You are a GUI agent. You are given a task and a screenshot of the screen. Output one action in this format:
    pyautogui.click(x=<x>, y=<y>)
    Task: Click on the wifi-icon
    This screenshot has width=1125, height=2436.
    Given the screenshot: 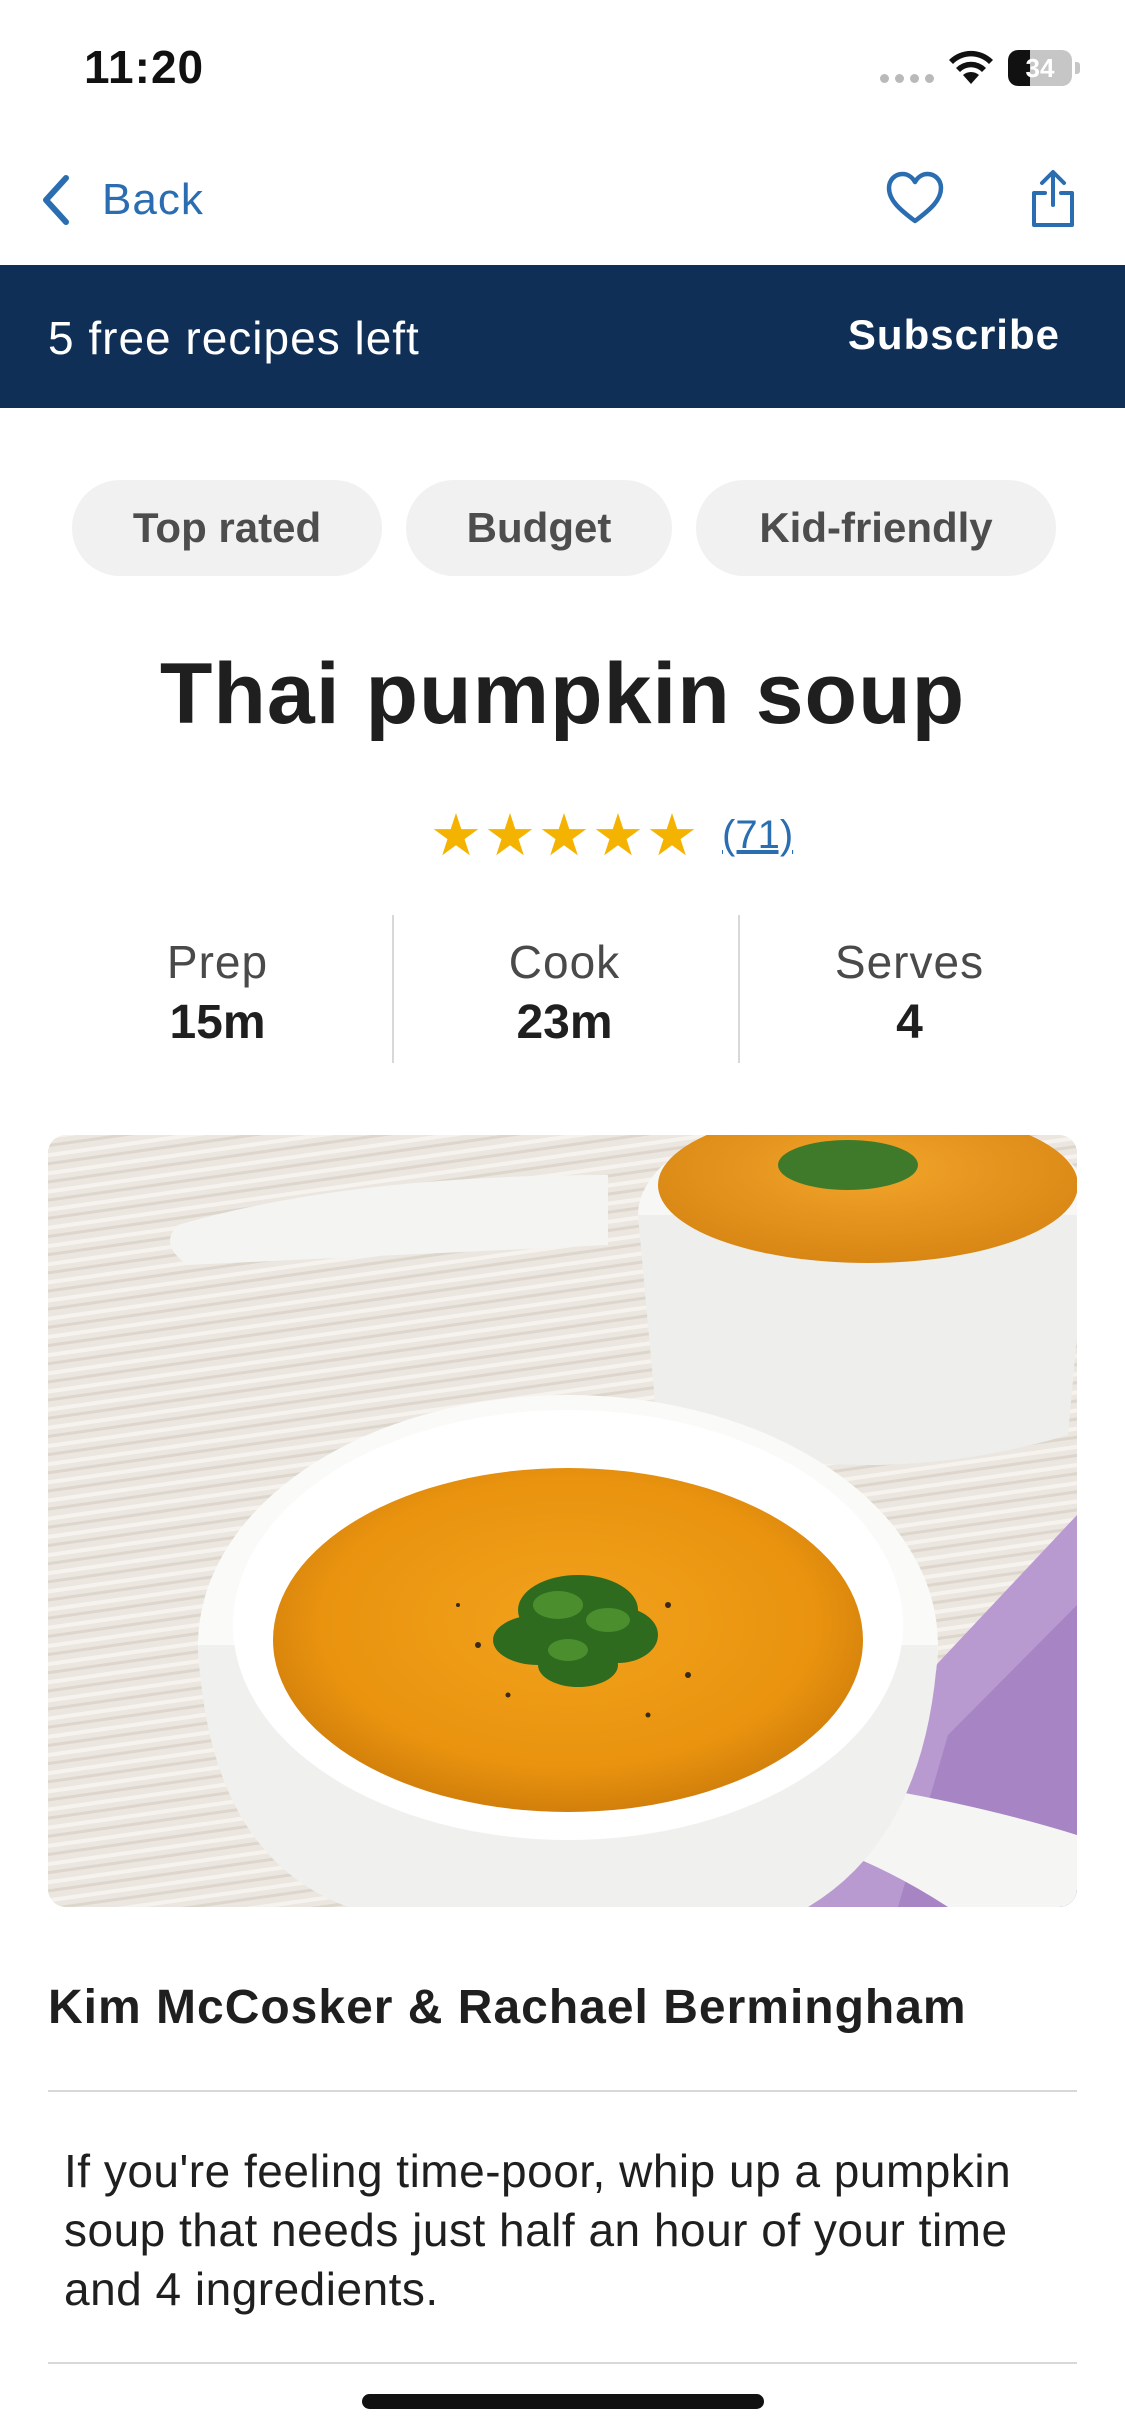 What is the action you would take?
    pyautogui.click(x=971, y=67)
    